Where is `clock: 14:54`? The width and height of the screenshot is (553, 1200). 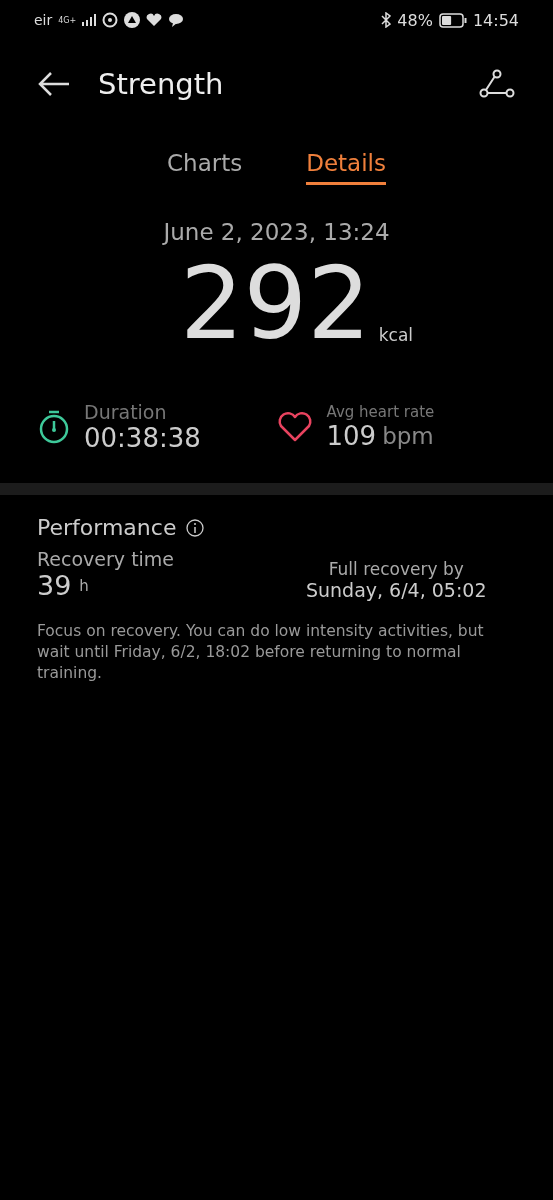 clock: 14:54 is located at coordinates (495, 20).